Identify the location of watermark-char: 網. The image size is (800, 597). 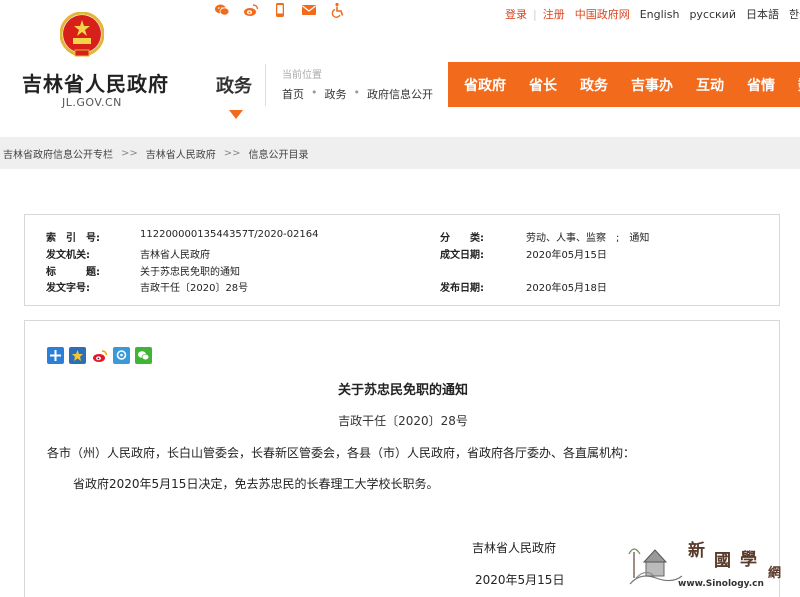
(775, 573).